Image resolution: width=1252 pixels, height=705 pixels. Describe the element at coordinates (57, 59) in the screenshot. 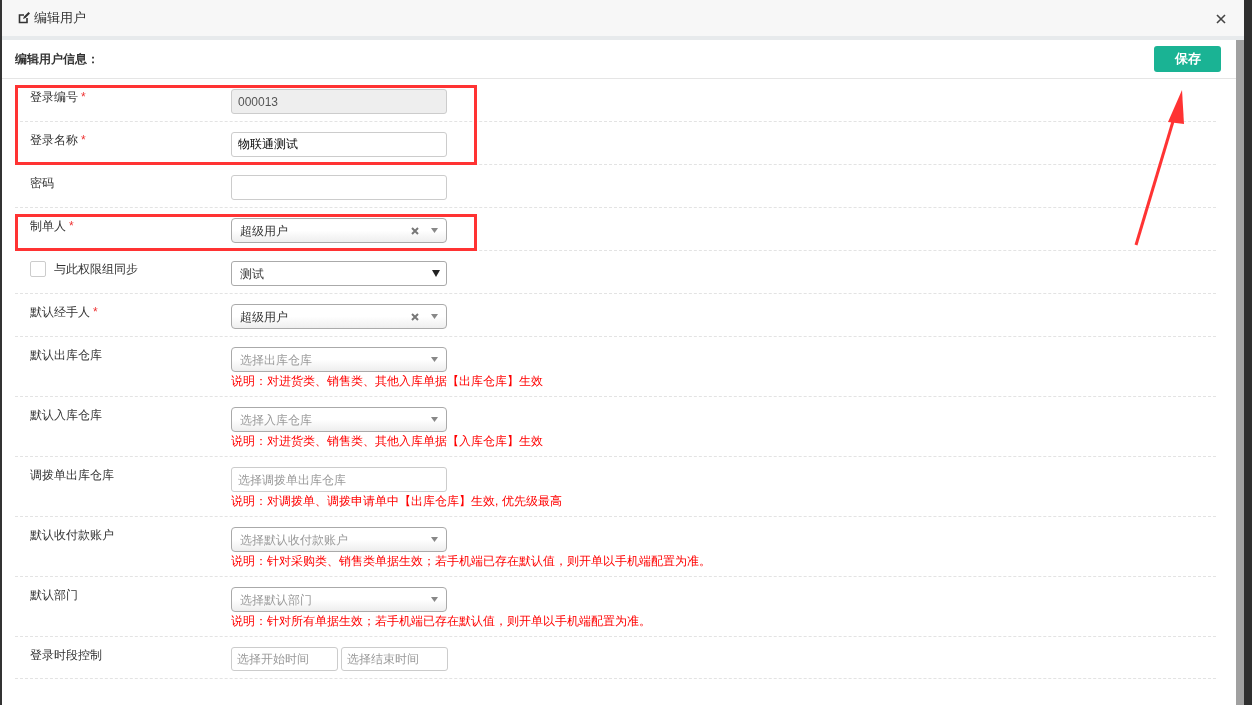

I see `section-title: 编辑用户信息：` at that location.